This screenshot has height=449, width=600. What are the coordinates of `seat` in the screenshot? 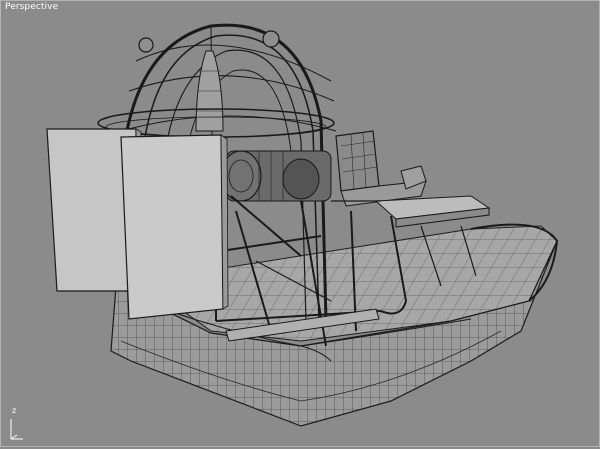 It's located at (381, 168).